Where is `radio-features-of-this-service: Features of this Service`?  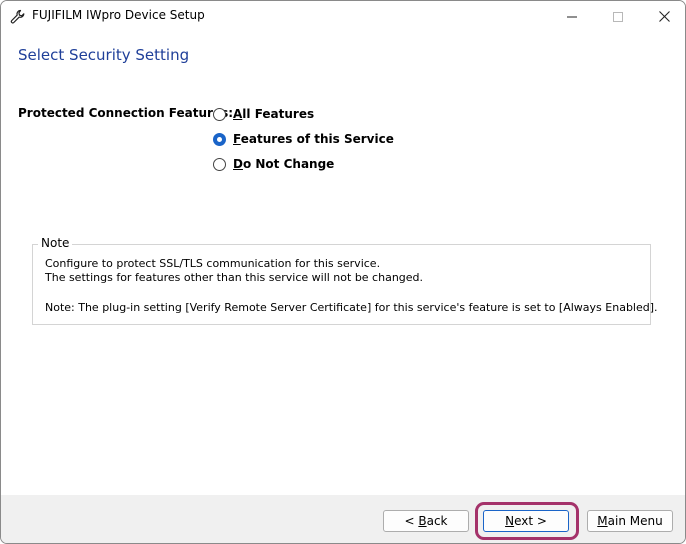
radio-features-of-this-service: Features of this Service is located at coordinates (303, 139).